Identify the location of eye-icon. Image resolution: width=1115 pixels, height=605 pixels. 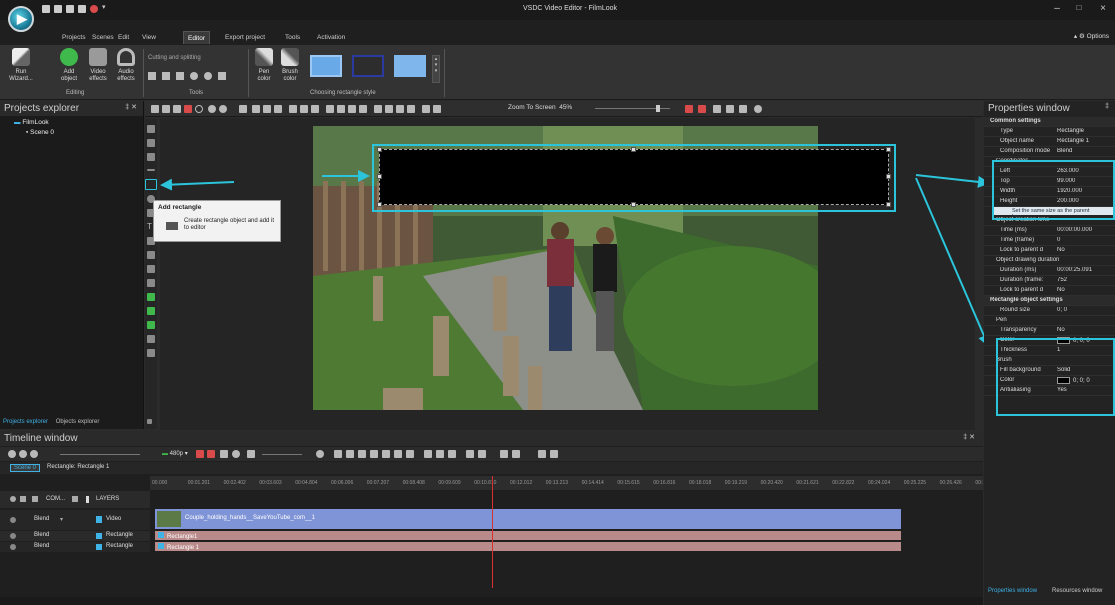
(13, 499).